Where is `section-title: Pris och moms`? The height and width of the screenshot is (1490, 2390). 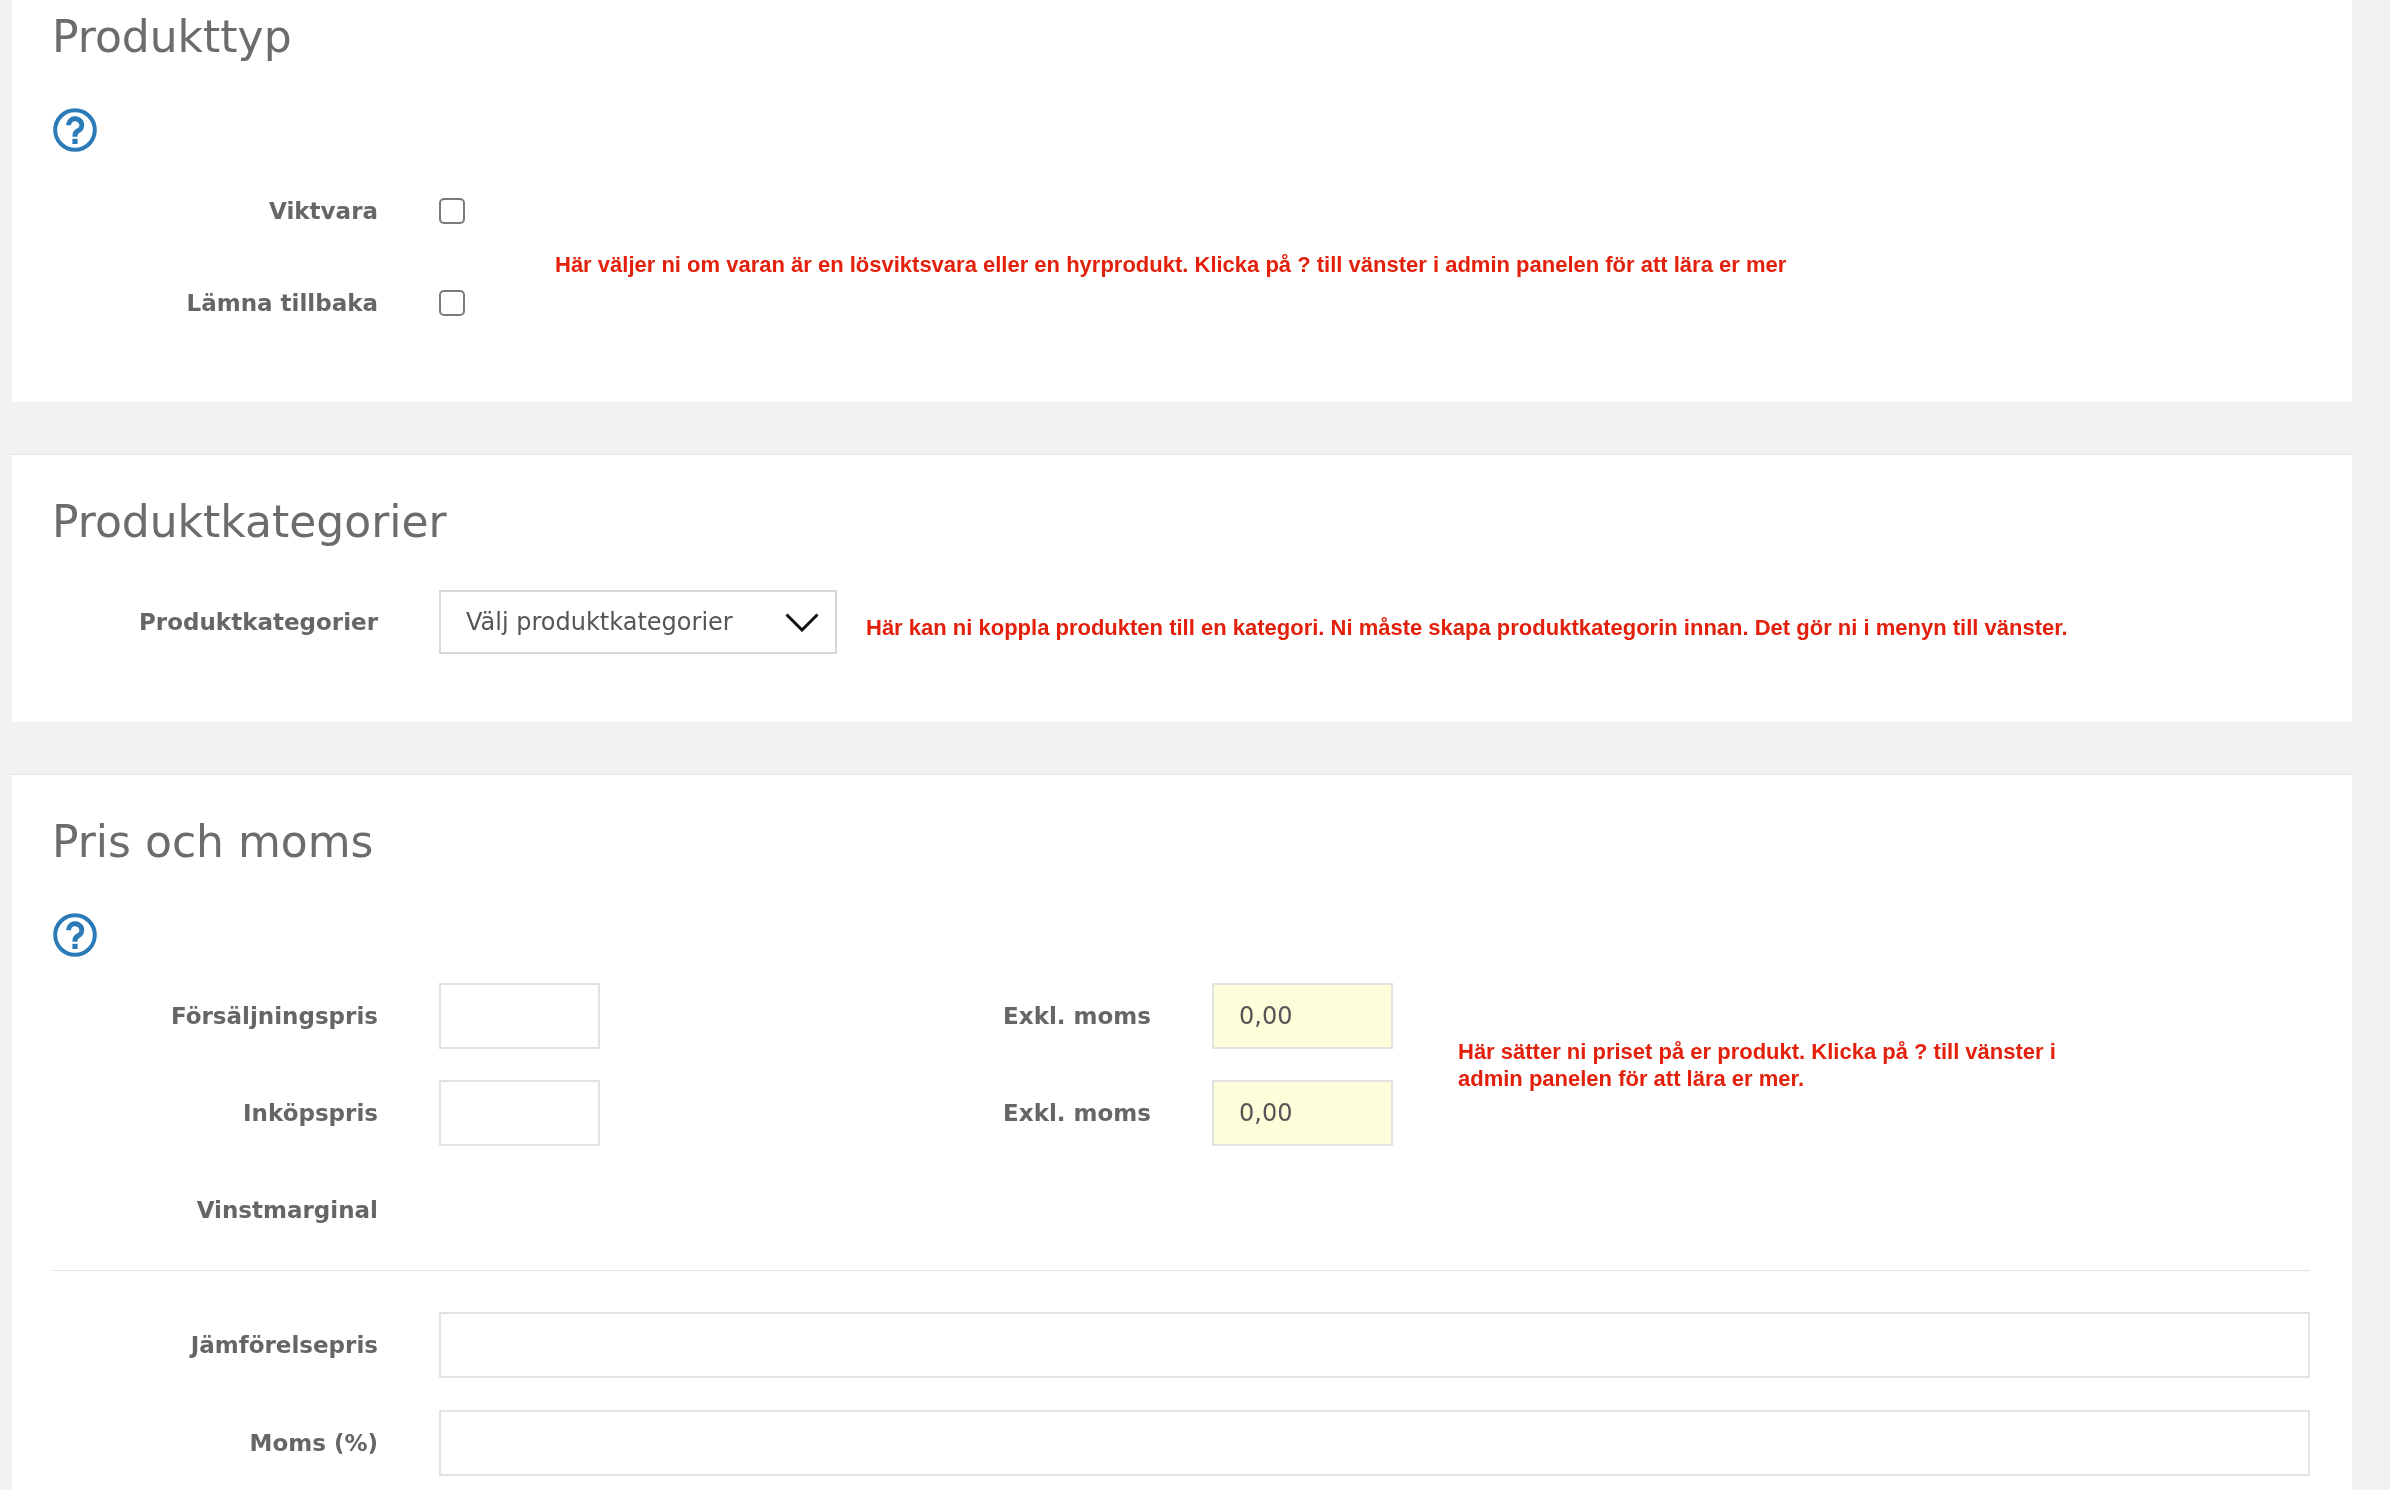
section-title: Pris och moms is located at coordinates (213, 842).